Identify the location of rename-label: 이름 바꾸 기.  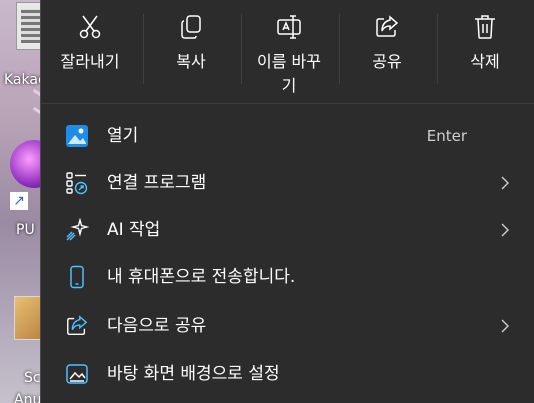
(289, 74).